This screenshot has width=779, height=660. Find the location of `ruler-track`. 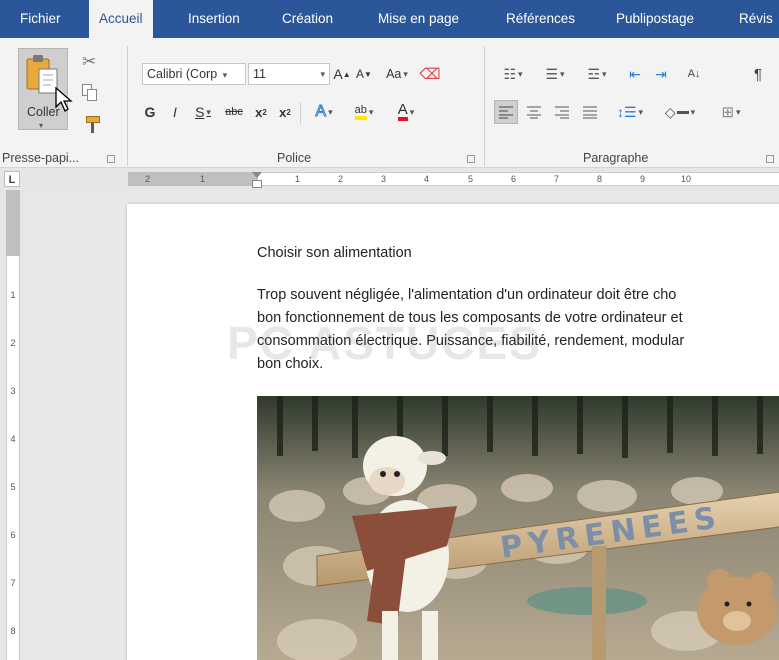

ruler-track is located at coordinates (13, 425).